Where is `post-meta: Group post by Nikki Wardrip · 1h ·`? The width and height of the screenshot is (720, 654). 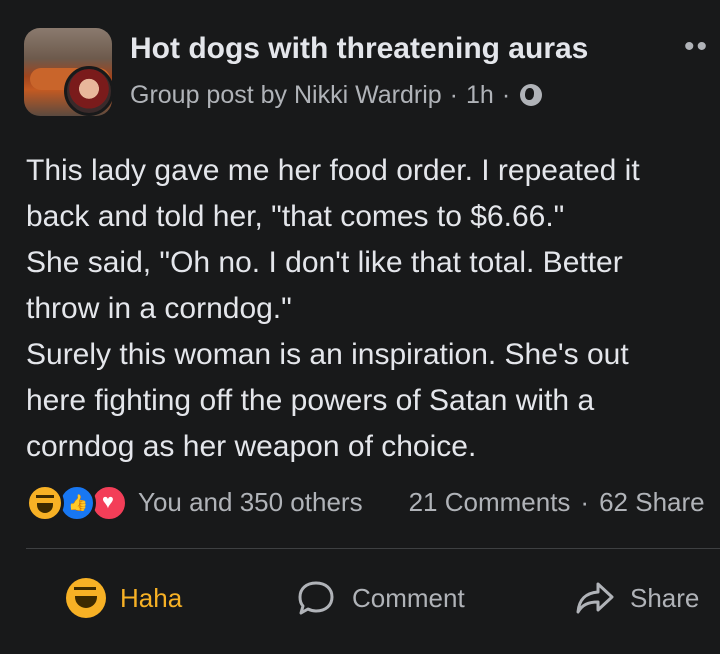 post-meta: Group post by Nikki Wardrip · 1h · is located at coordinates (336, 95).